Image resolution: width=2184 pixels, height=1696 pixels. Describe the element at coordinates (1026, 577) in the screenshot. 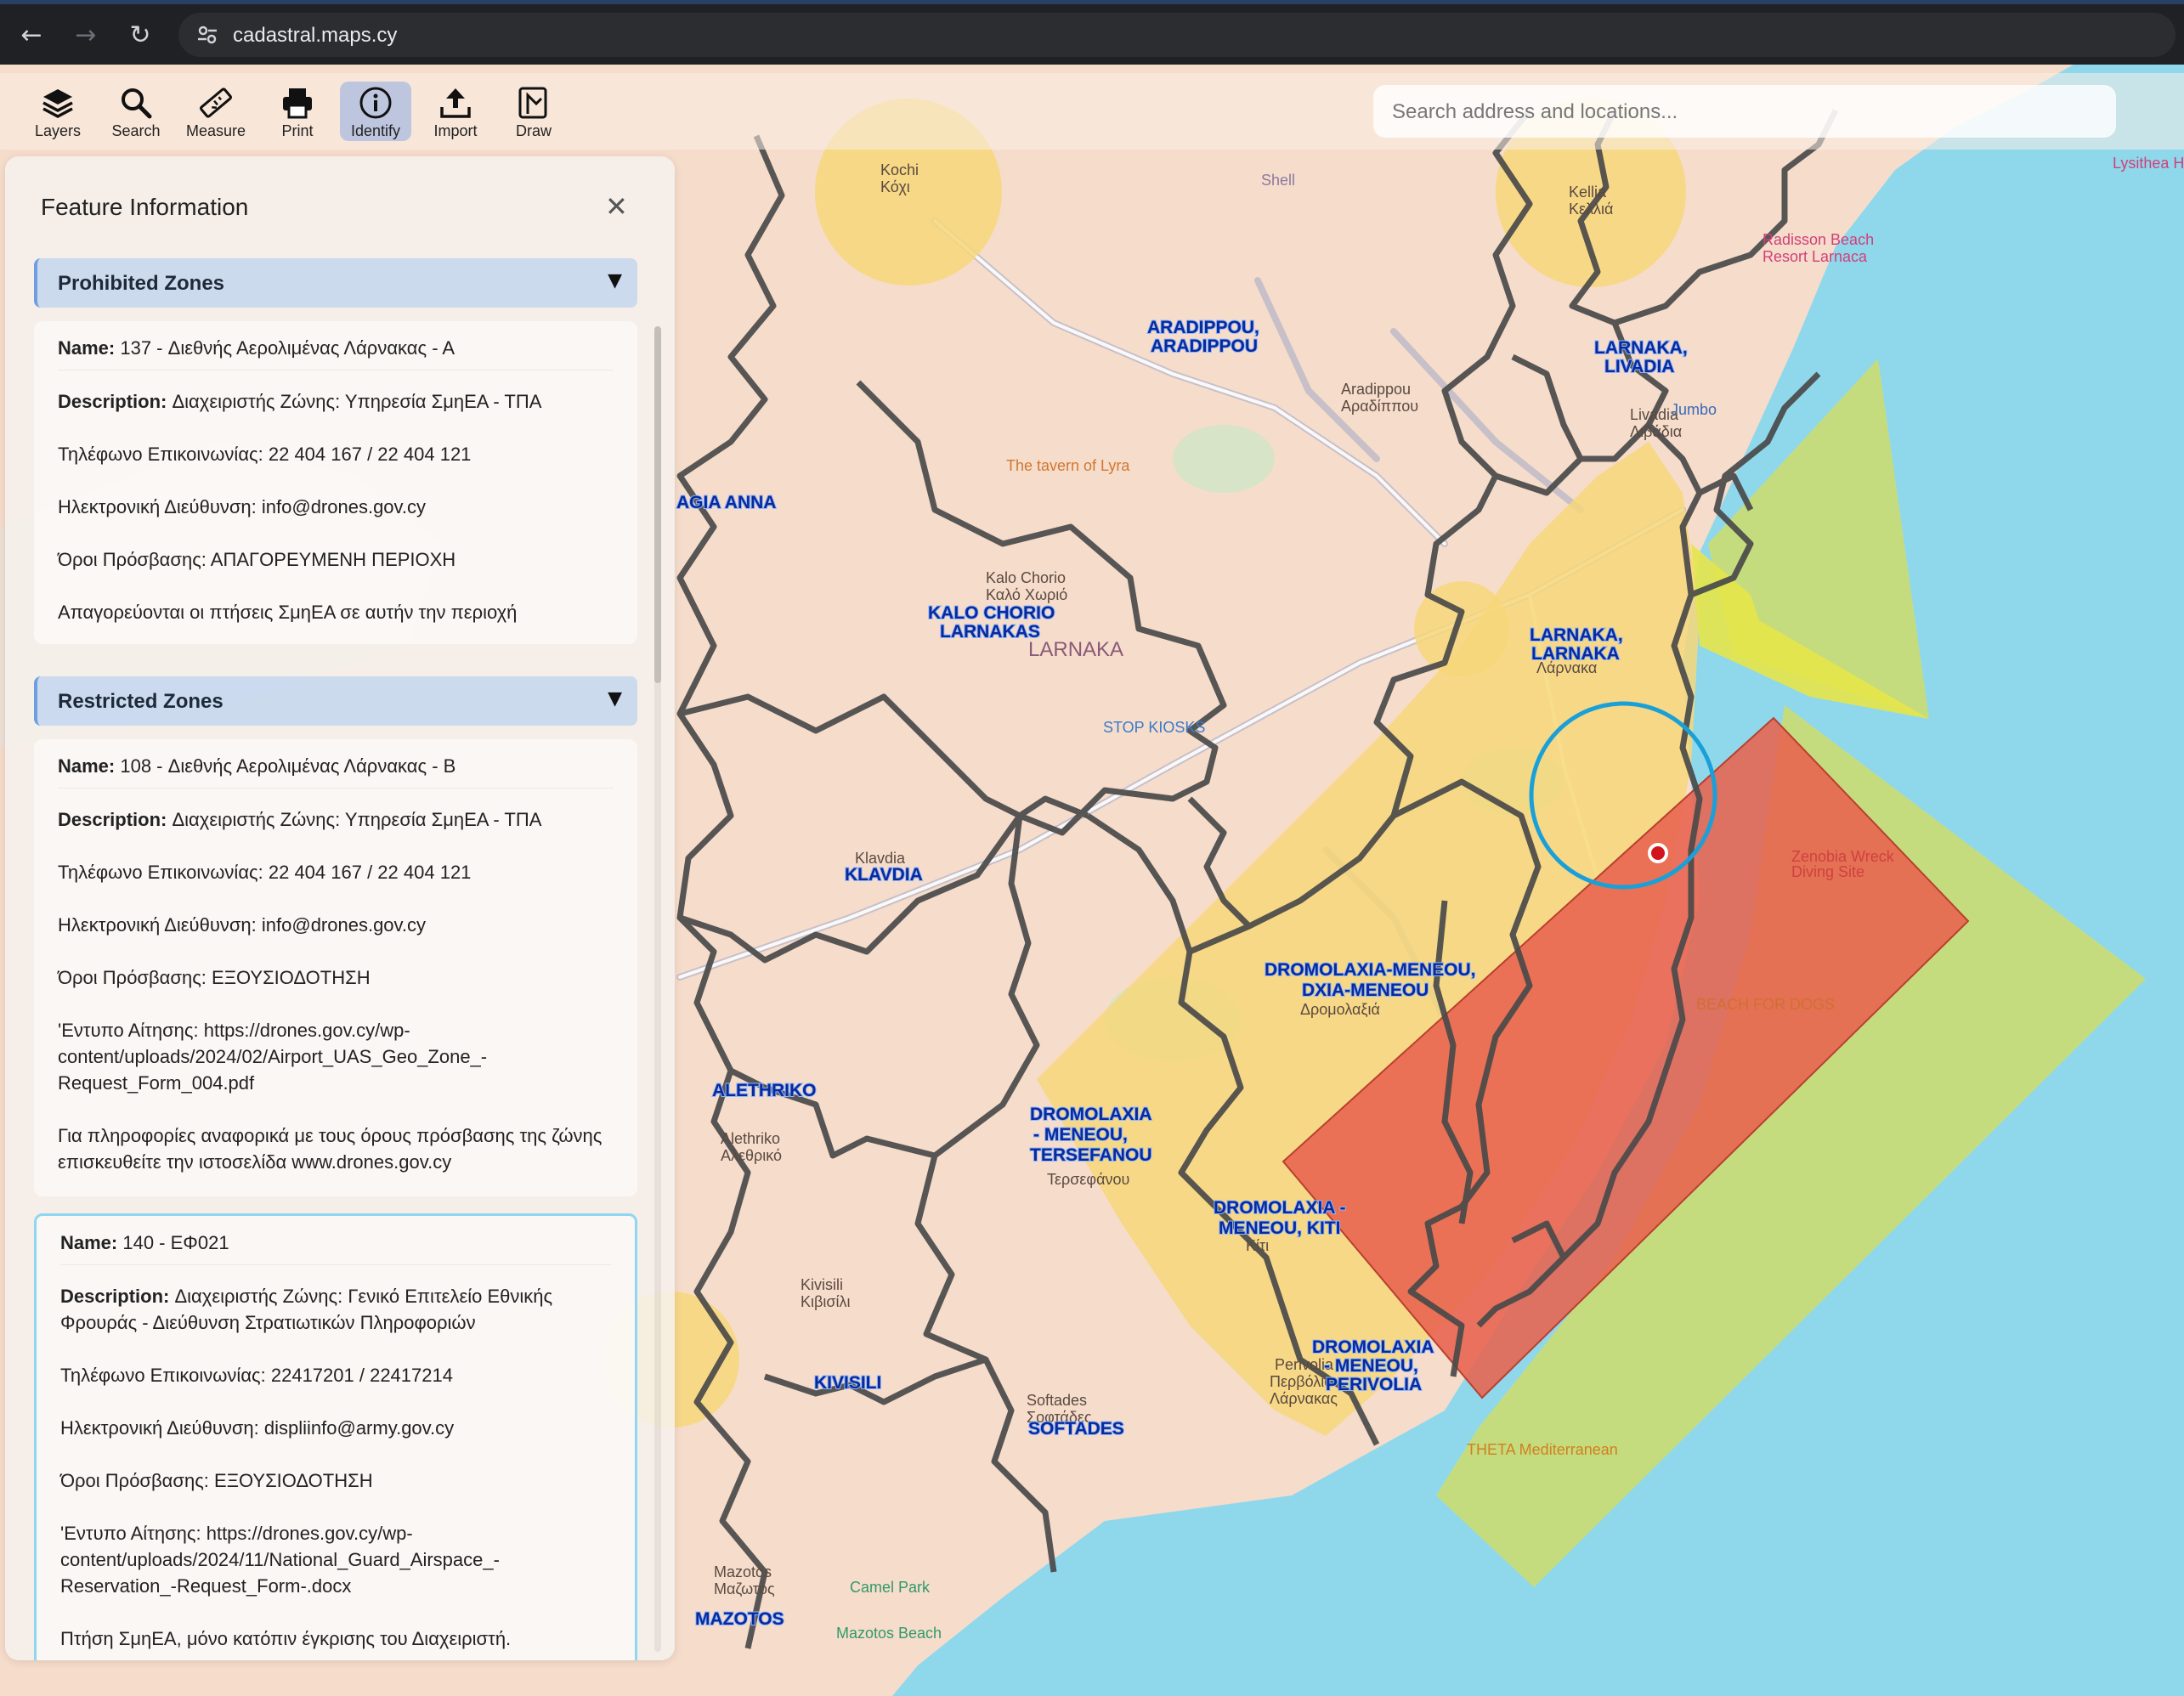

I see `town-label: Kalo Chorio` at that location.